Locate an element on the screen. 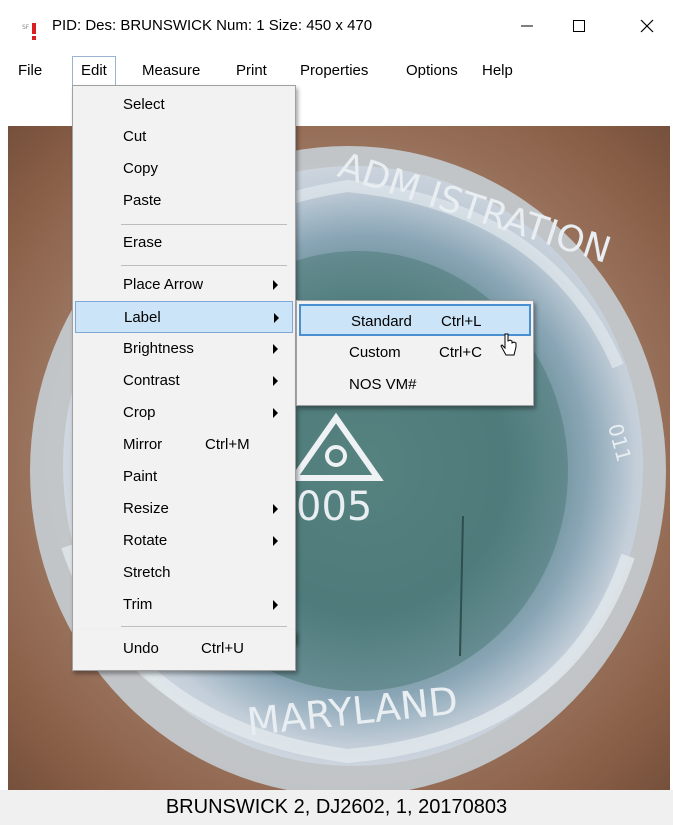  status-bar: BRUNSWICK 2, DJ2602, 1, 20170803 is located at coordinates (336, 807).